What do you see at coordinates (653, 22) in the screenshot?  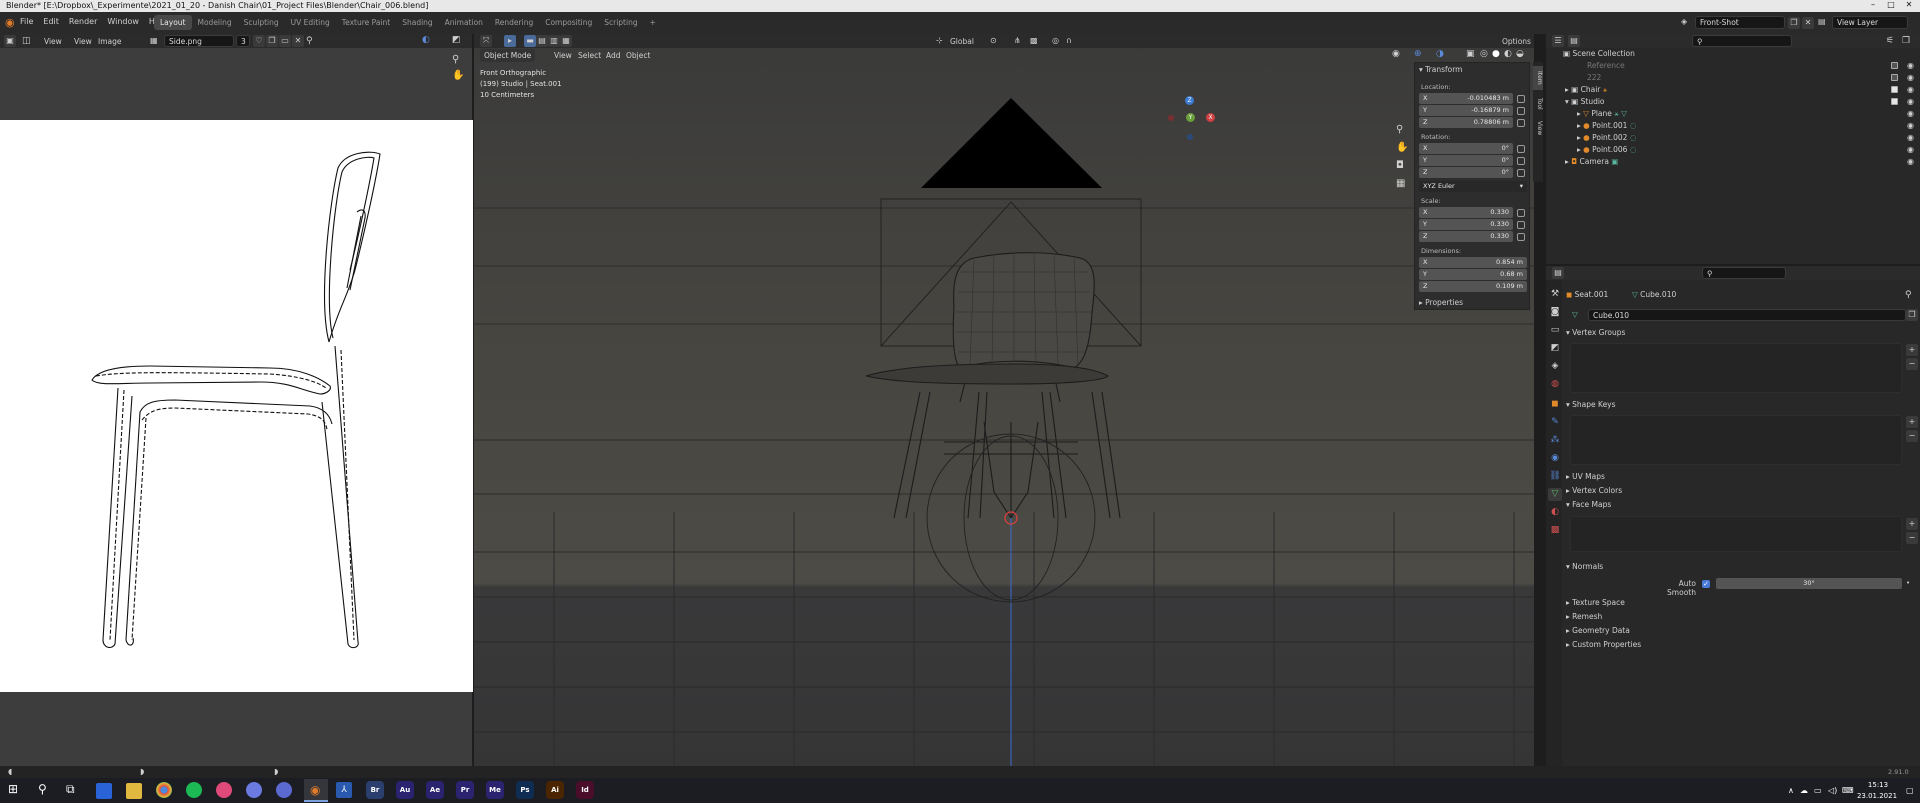 I see `add-workspace-button: +` at bounding box center [653, 22].